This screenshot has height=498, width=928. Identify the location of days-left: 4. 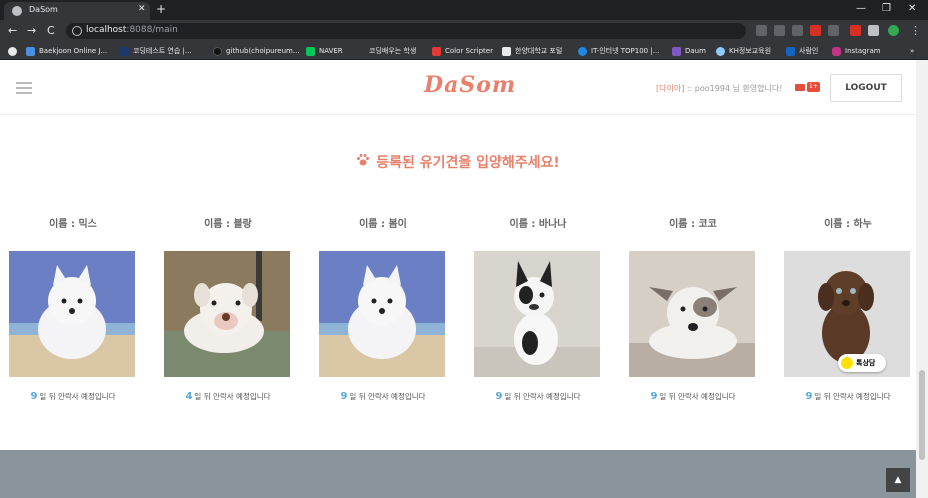
(189, 396).